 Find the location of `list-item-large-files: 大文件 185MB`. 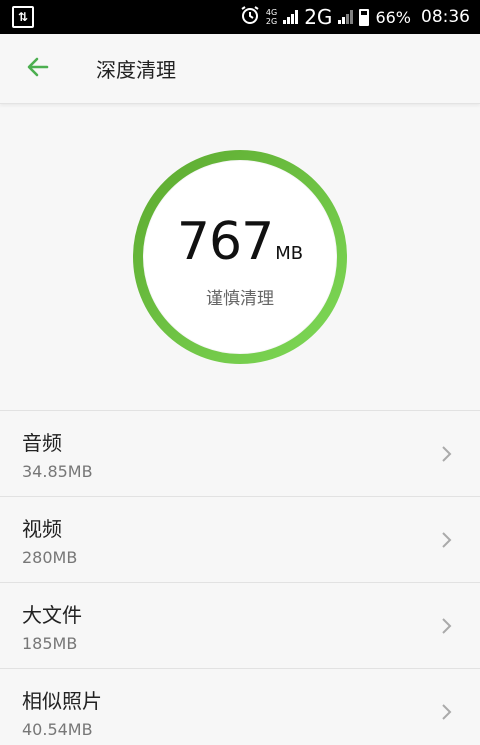

list-item-large-files: 大文件 185MB is located at coordinates (240, 625).